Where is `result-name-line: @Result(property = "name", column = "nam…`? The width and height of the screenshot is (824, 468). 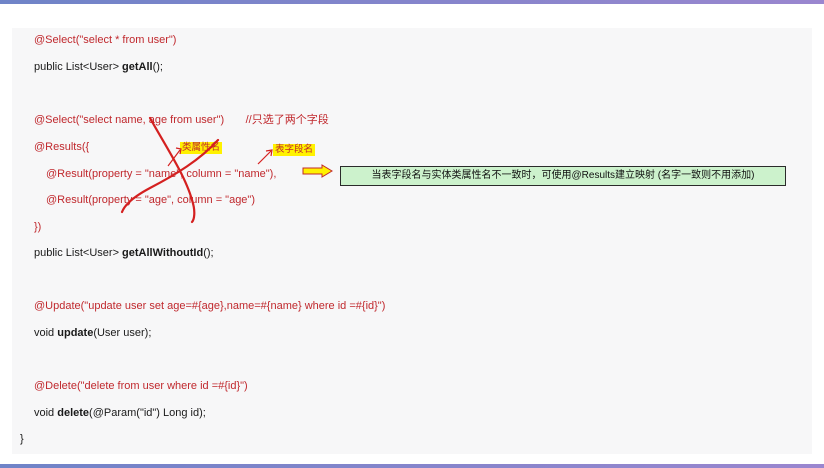
result-name-line: @Result(property = "name", column = "nam… is located at coordinates (161, 174).